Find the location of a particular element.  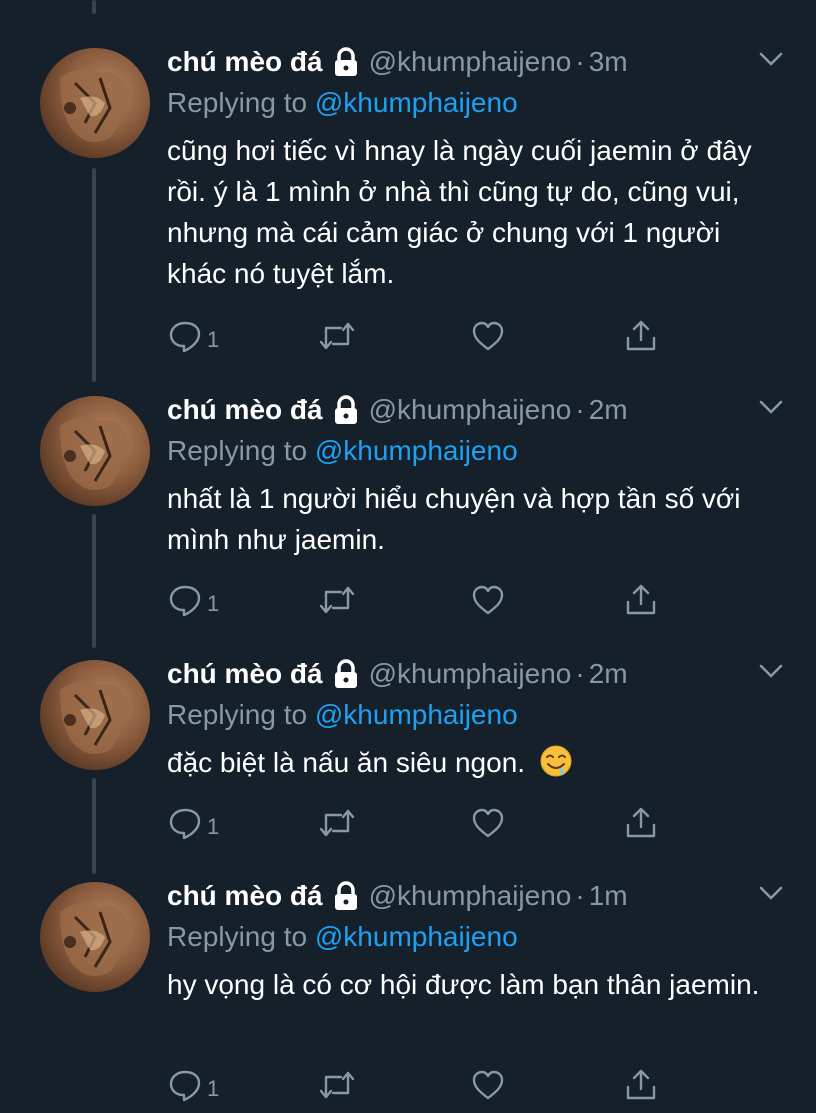

tweet-text: đặc biệt là nấu ăn siêu ngon. is located at coordinates (346, 762).